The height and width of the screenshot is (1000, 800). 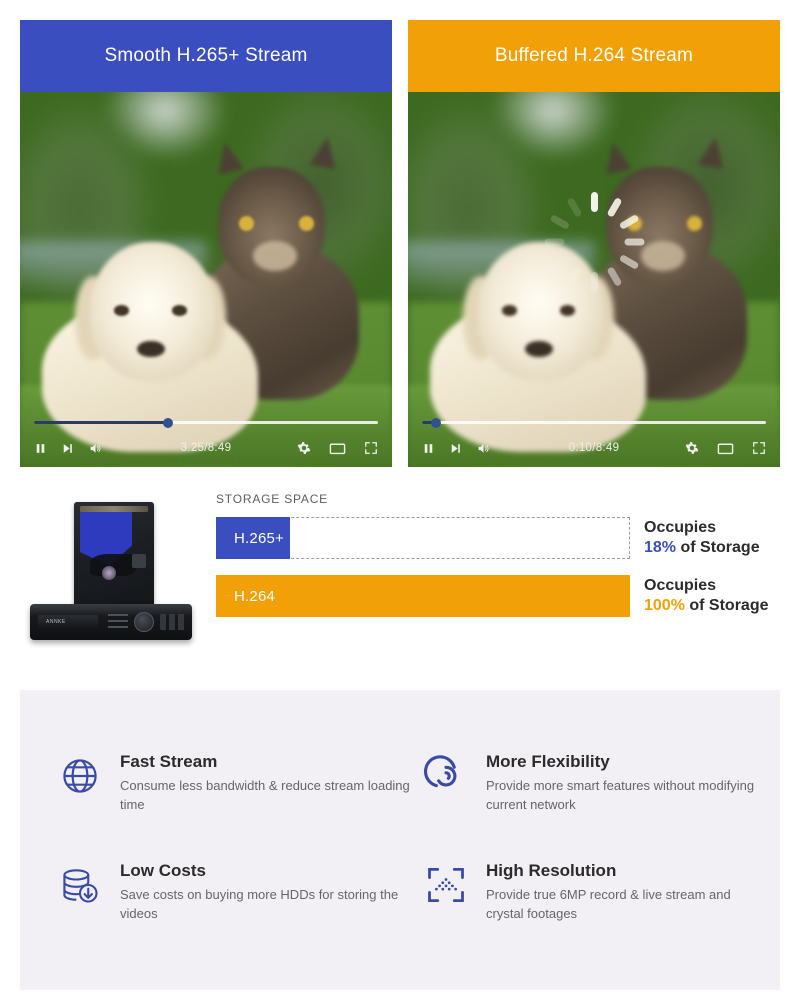 What do you see at coordinates (80, 885) in the screenshot?
I see `database-download-icon` at bounding box center [80, 885].